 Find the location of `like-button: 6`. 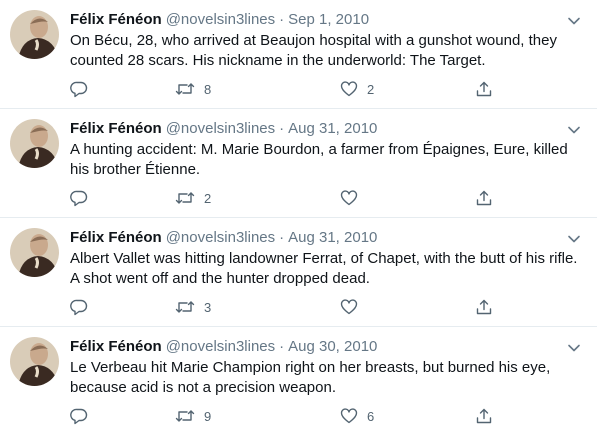

like-button: 6 is located at coordinates (357, 416).